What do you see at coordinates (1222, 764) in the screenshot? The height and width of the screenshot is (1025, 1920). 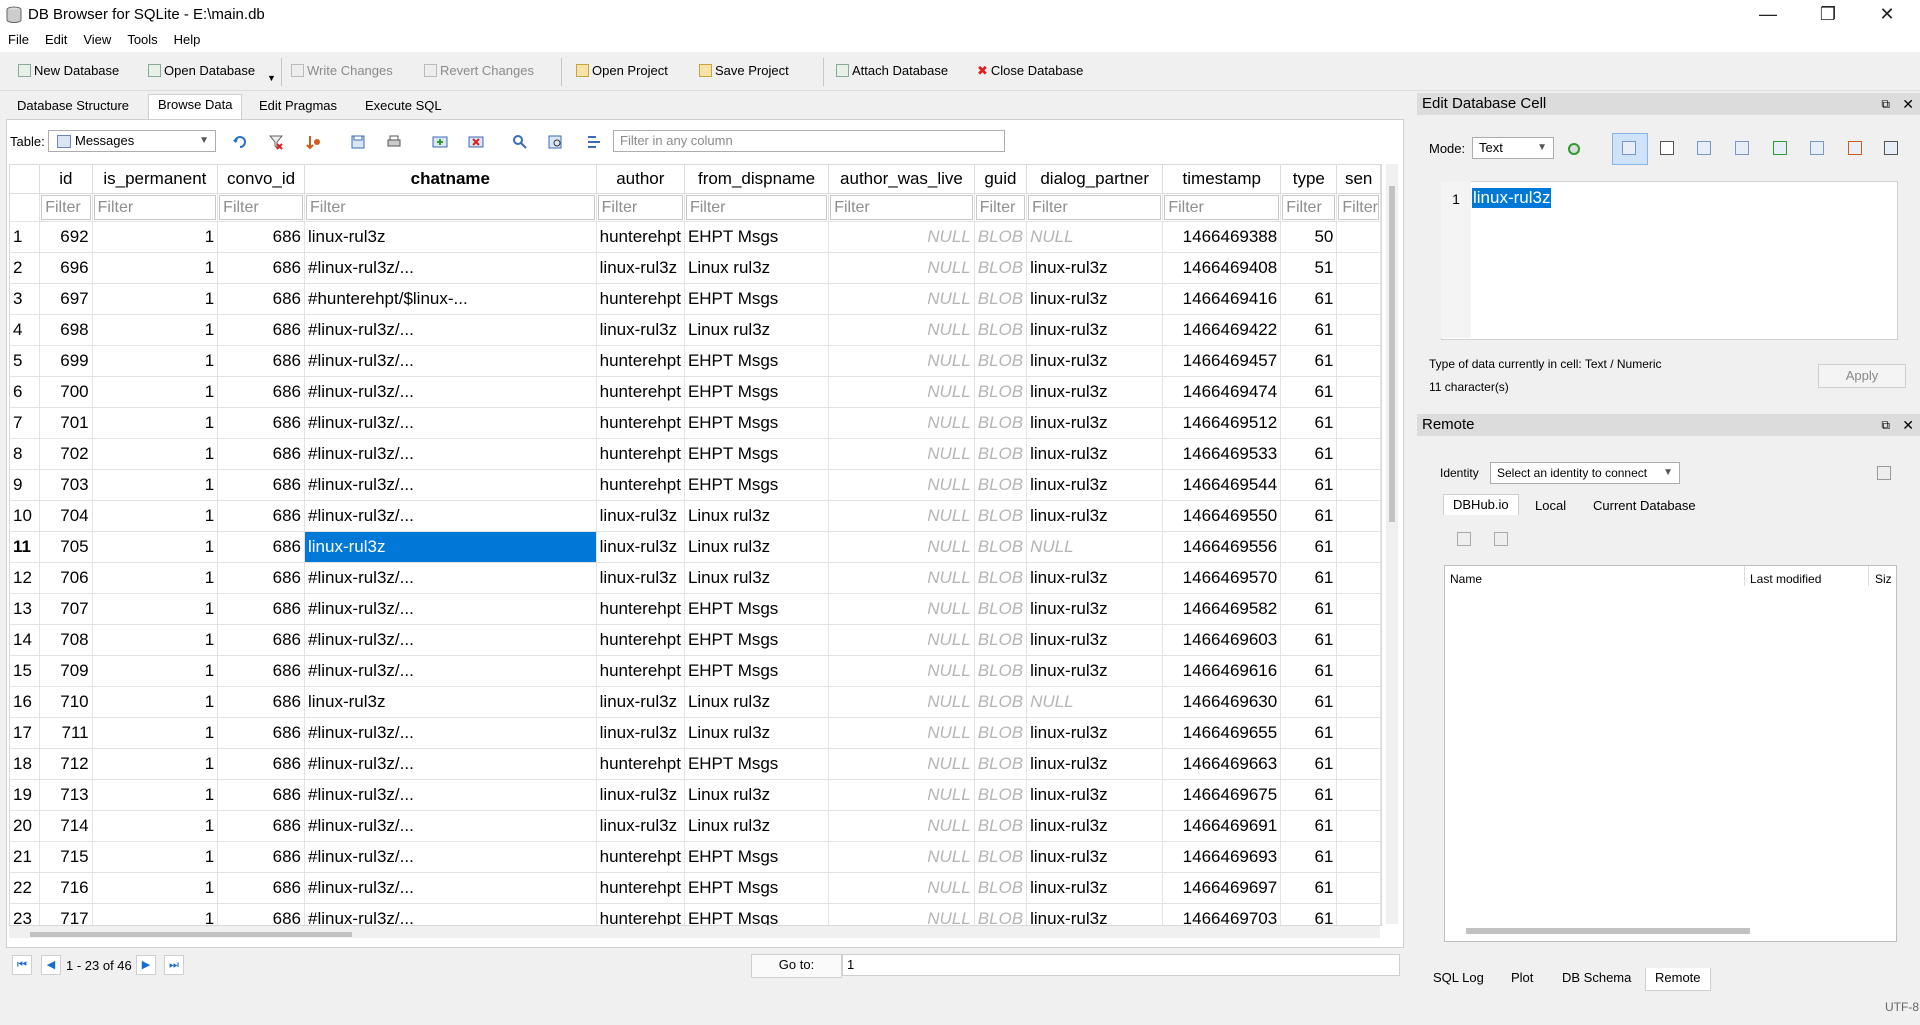 I see `cell-timestamp: 1466469663` at bounding box center [1222, 764].